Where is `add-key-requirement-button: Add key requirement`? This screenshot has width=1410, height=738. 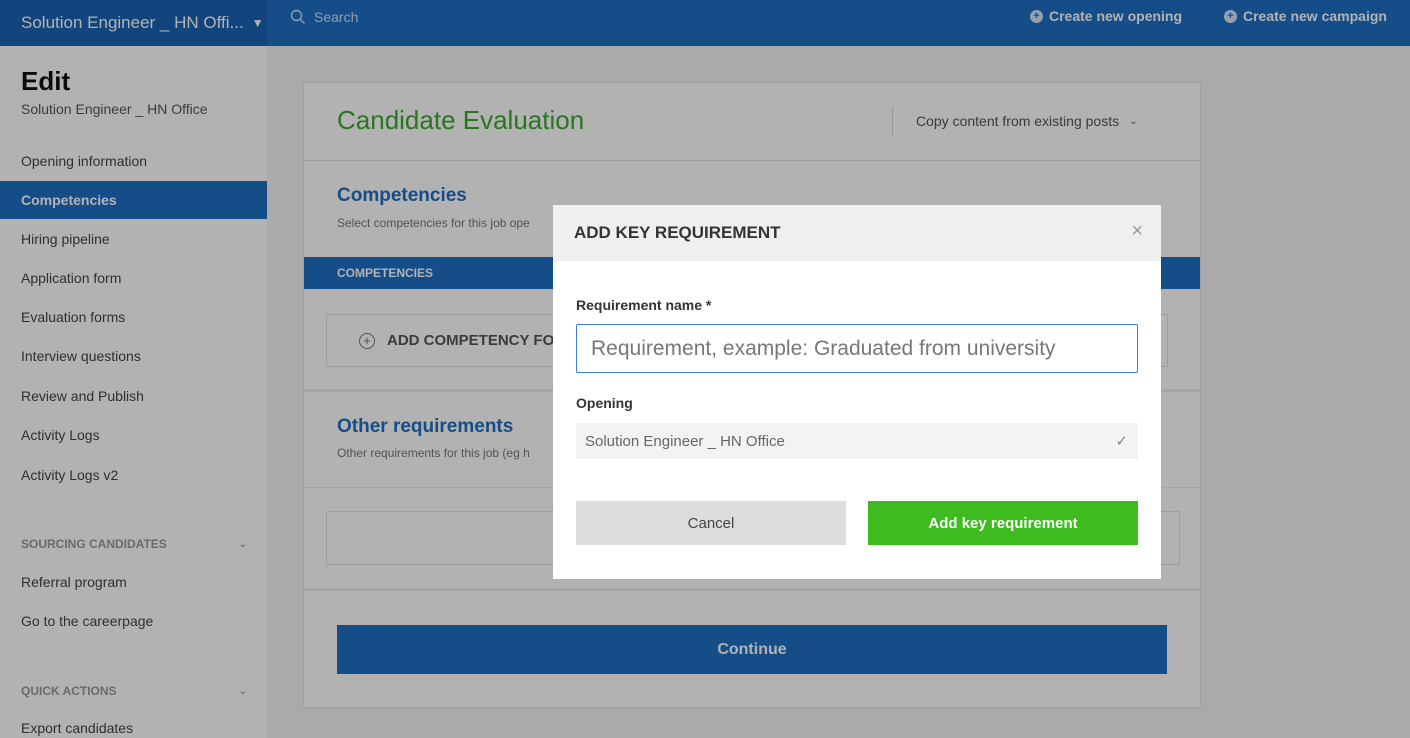
add-key-requirement-button: Add key requirement is located at coordinates (1003, 523).